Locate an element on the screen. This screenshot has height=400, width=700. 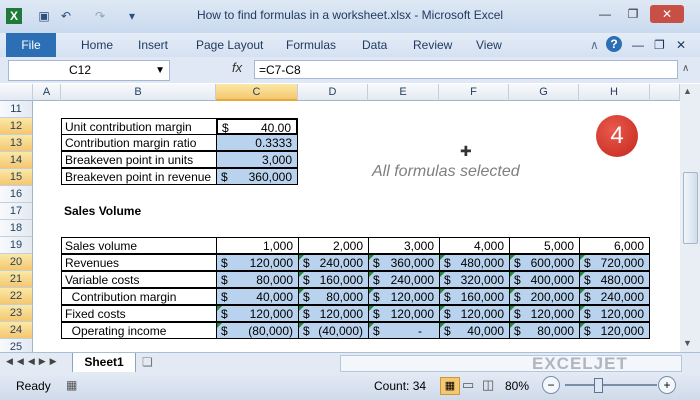
volume-cell: 1,000 is located at coordinates (257, 245).